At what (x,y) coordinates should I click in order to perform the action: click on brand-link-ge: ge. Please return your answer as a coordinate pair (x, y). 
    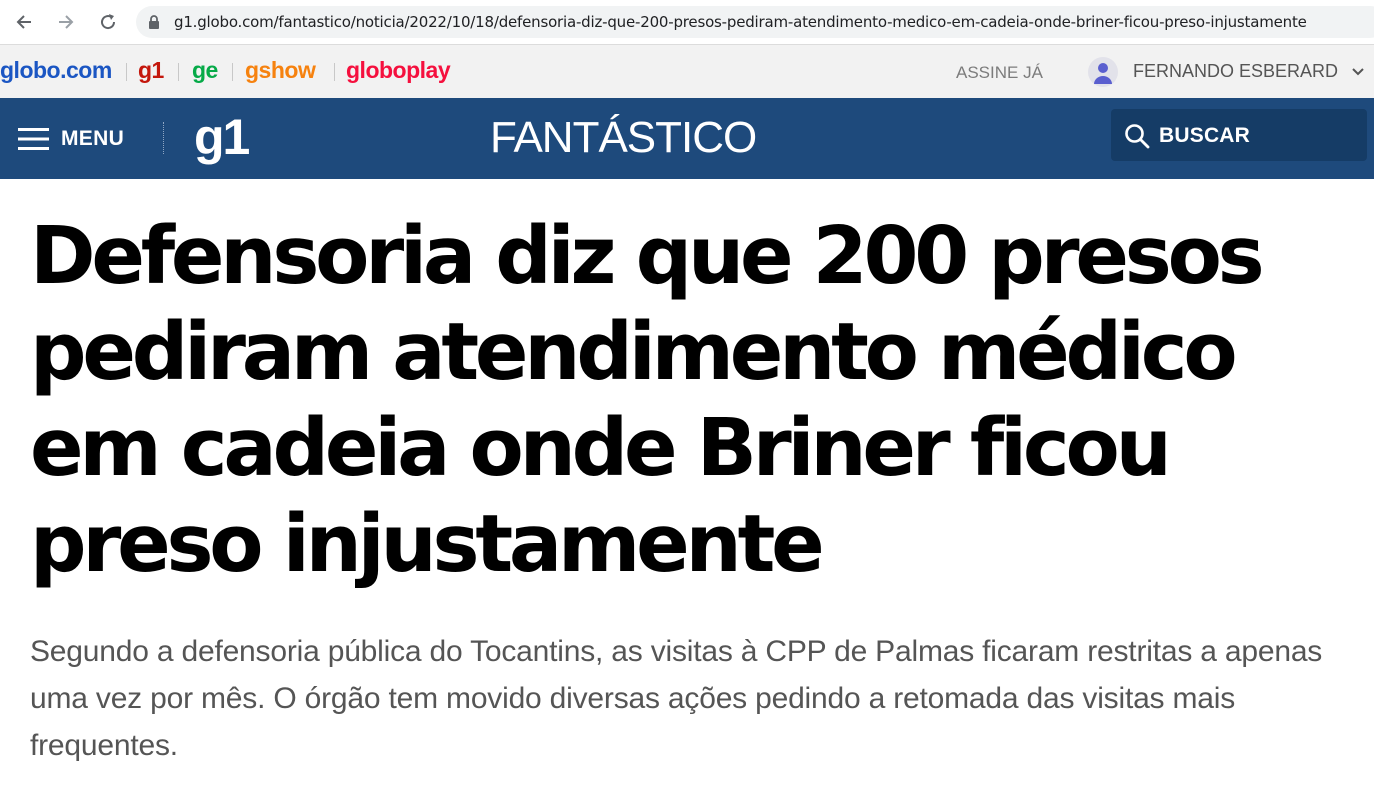
    Looking at the image, I should click on (205, 70).